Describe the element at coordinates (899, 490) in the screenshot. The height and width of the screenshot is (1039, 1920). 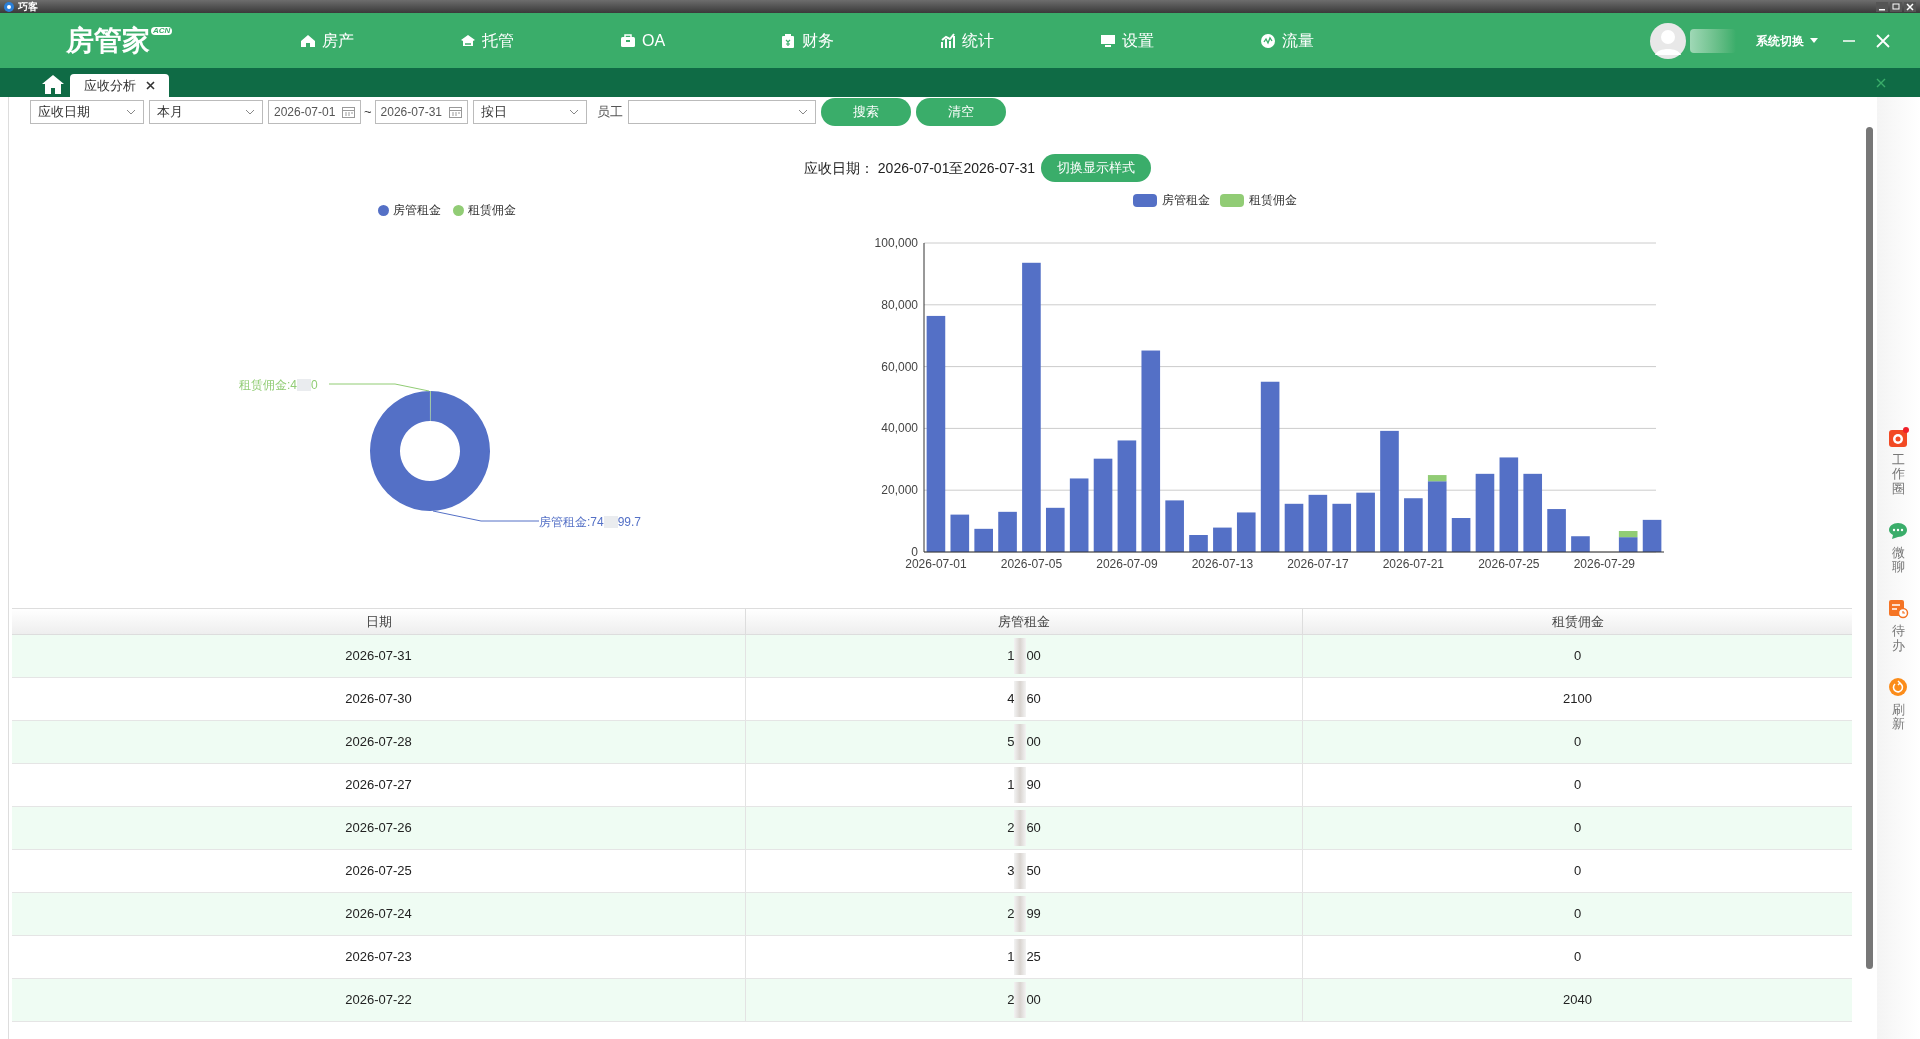
I see `axis-label: 20,000` at that location.